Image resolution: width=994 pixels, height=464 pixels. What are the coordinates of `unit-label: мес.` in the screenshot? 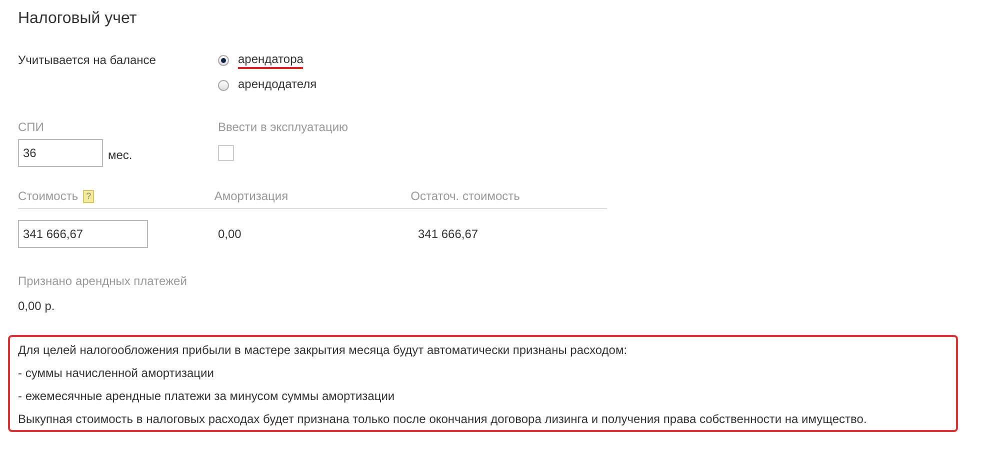 It's located at (120, 154).